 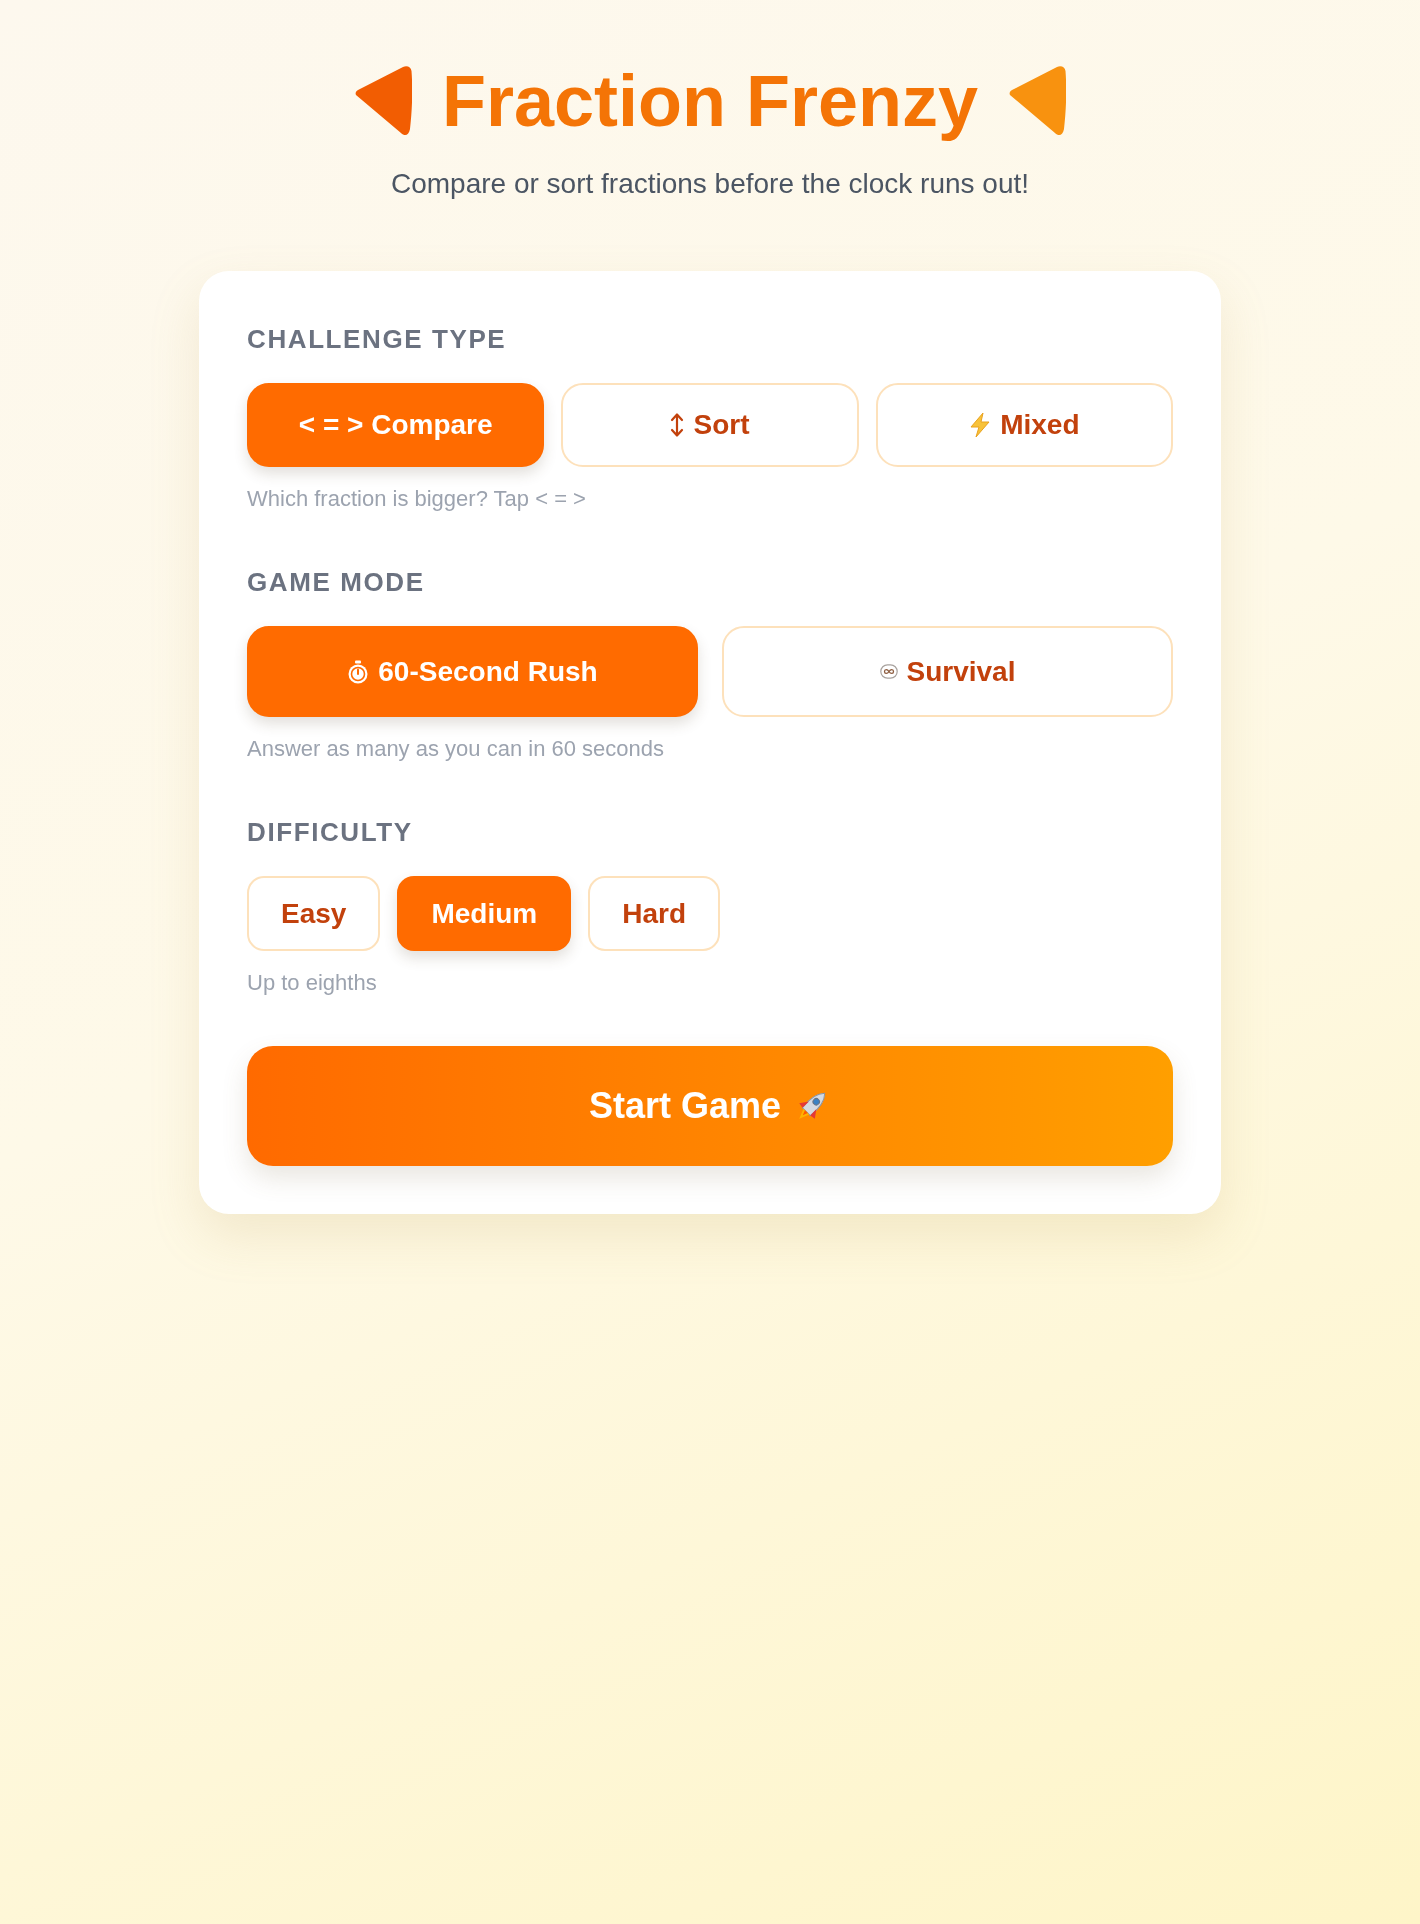 I want to click on up-down-arrow-icon, so click(x=677, y=425).